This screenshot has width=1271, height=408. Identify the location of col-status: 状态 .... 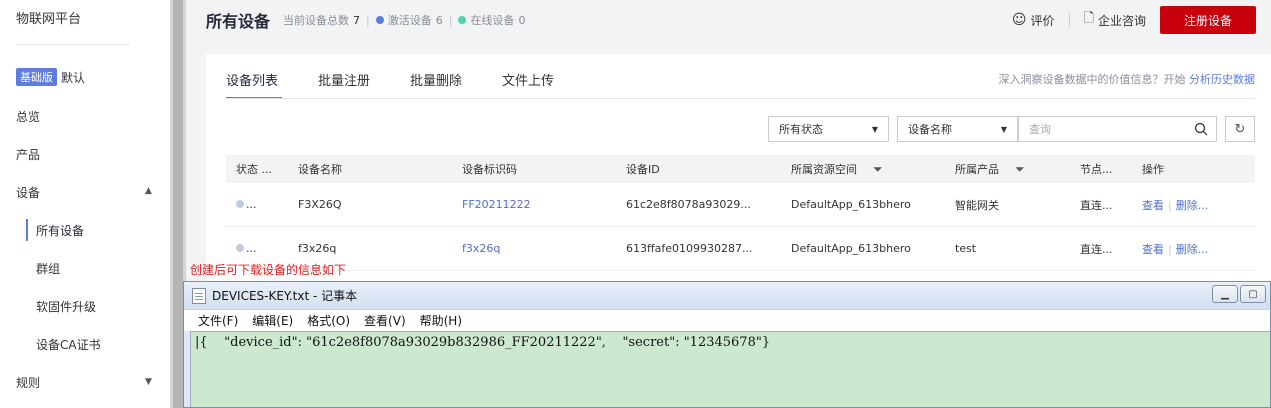
(257, 169).